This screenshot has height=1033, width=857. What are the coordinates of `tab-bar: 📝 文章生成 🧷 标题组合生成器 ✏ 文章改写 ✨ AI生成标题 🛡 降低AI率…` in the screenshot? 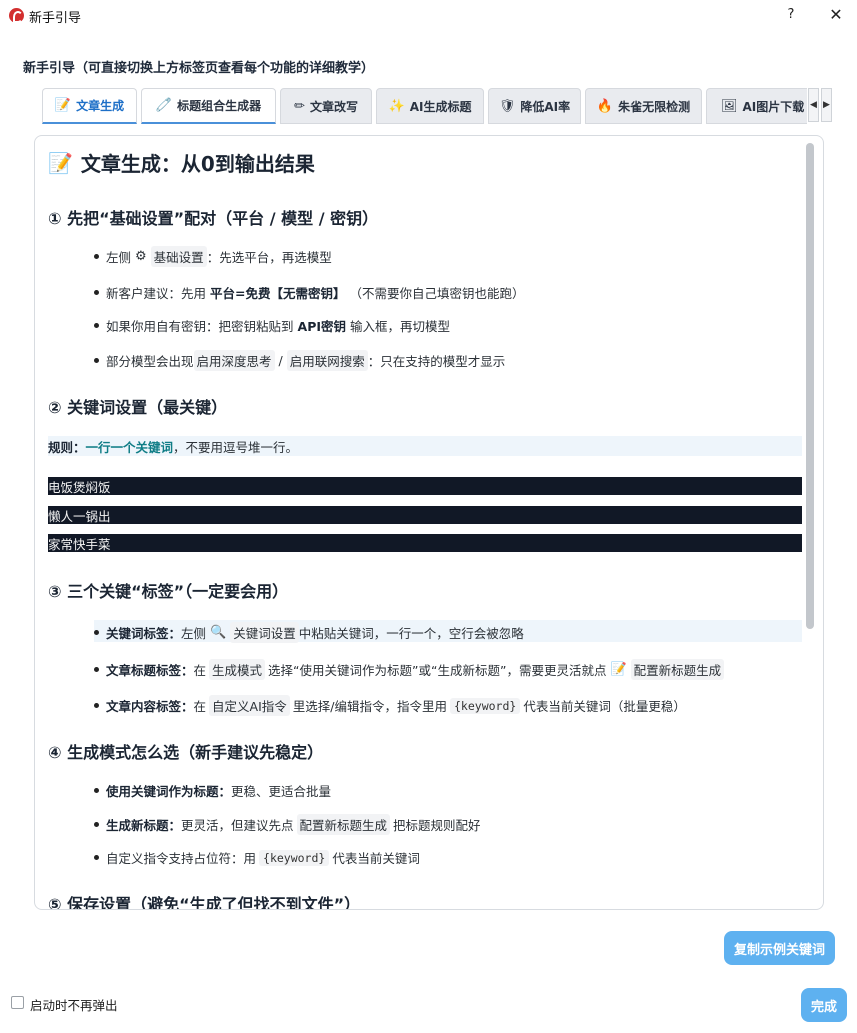 It's located at (421, 105).